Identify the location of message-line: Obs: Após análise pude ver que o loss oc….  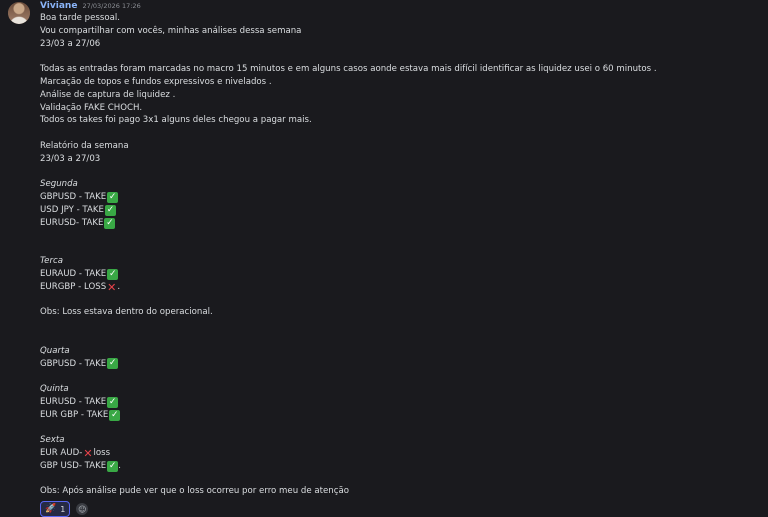
(194, 491).